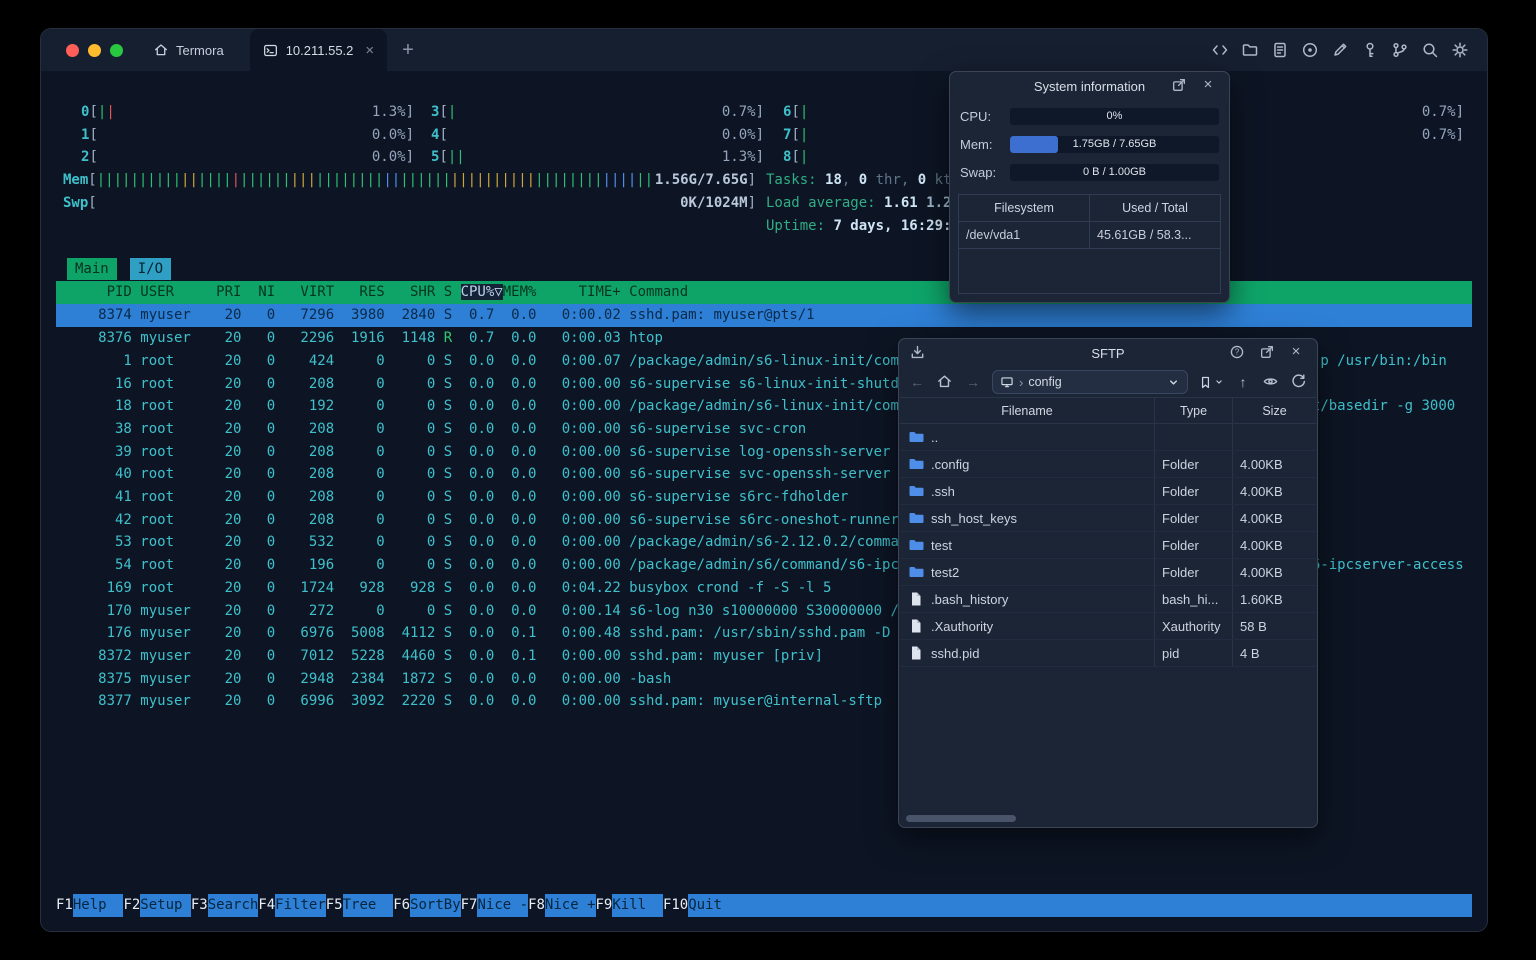 The image size is (1536, 960). Describe the element at coordinates (469, 905) in the screenshot. I see `fkey-f7: F7` at that location.